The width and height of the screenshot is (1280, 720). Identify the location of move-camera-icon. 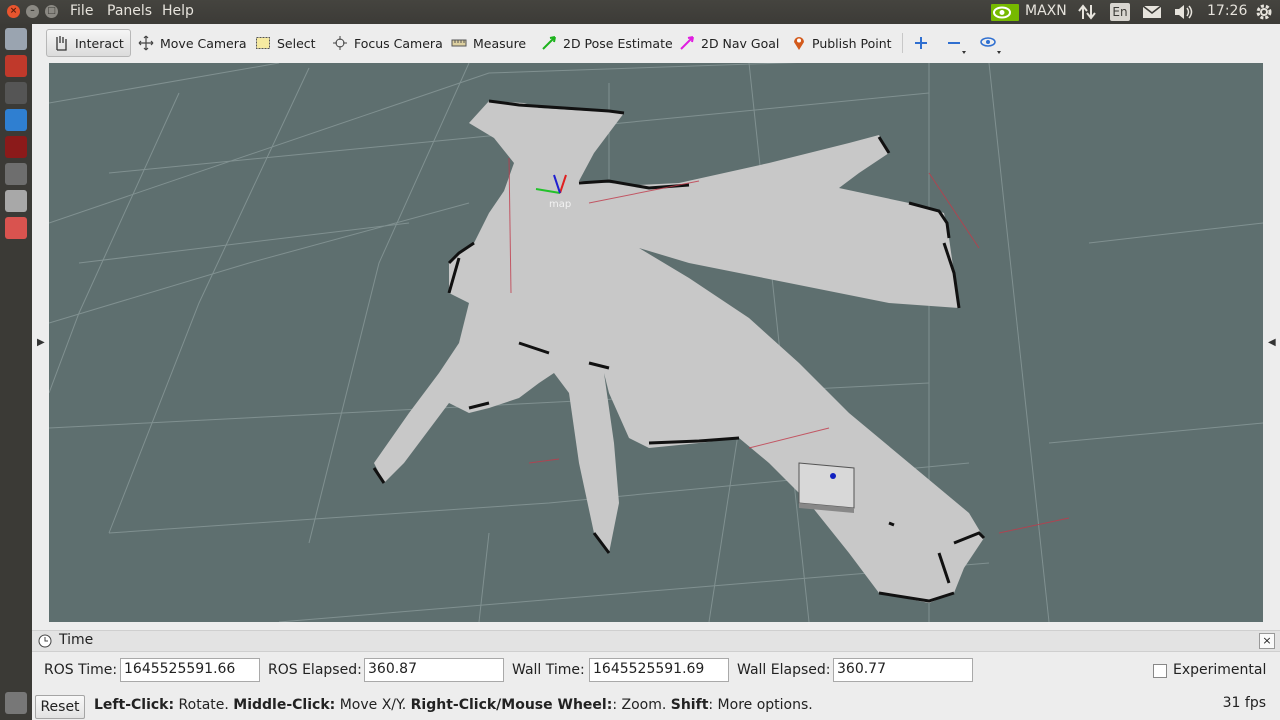
(146, 43).